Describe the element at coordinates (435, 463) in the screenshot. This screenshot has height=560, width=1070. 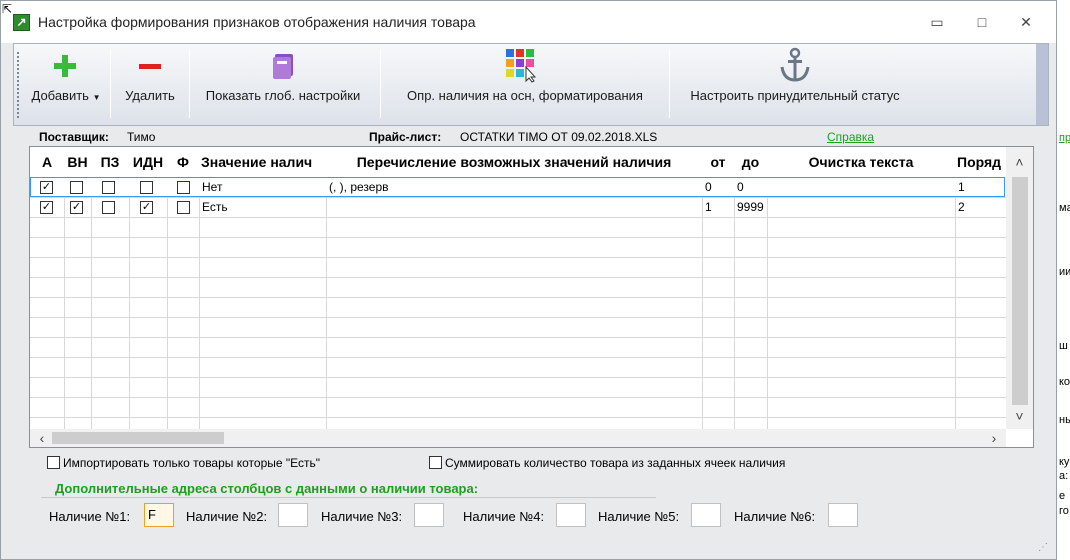
I see `sum-qty-checkbox` at that location.